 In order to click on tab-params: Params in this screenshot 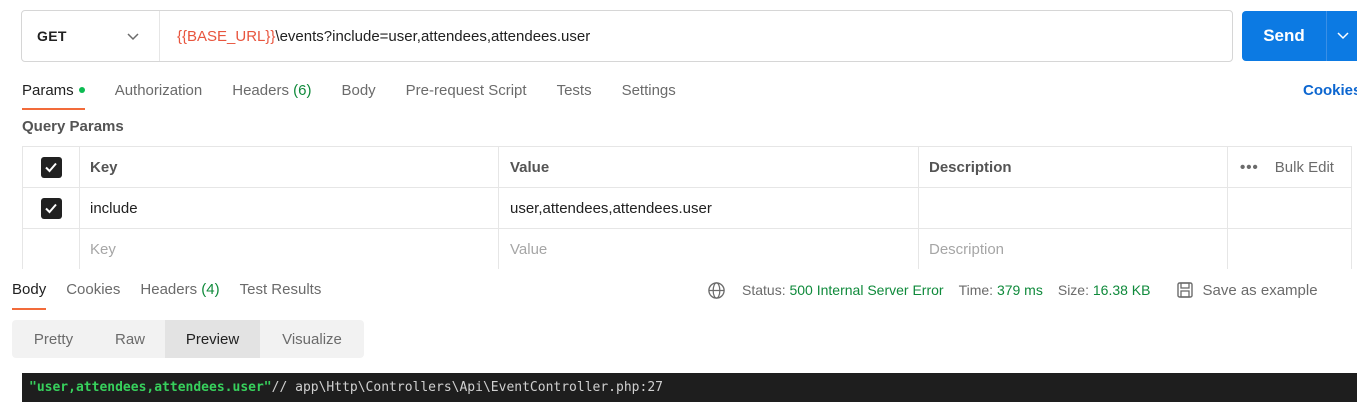, I will do `click(53, 96)`.